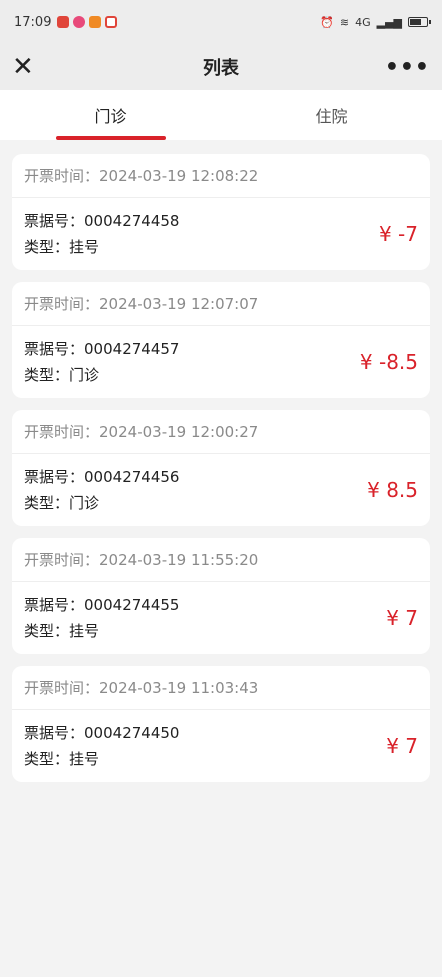  What do you see at coordinates (327, 22) in the screenshot?
I see `alarm-icon: ⏰` at bounding box center [327, 22].